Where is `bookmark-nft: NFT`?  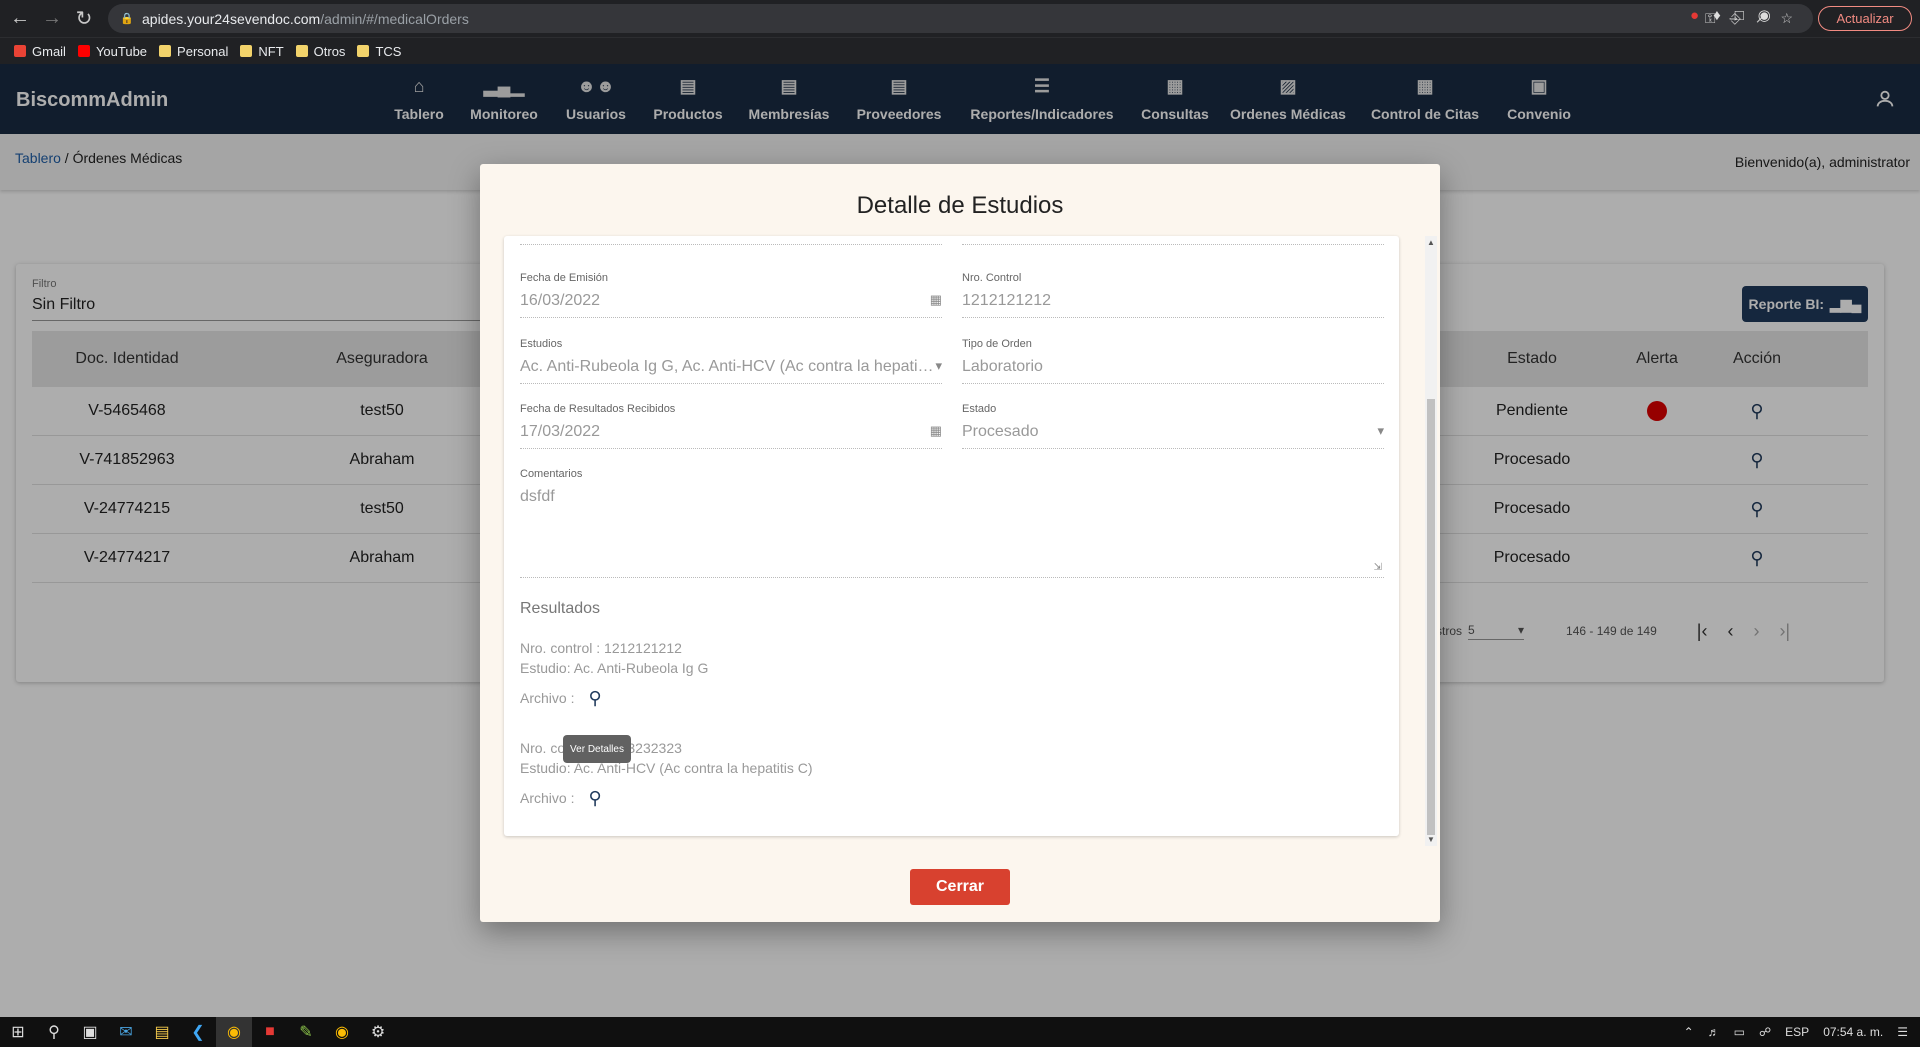 bookmark-nft: NFT is located at coordinates (262, 51).